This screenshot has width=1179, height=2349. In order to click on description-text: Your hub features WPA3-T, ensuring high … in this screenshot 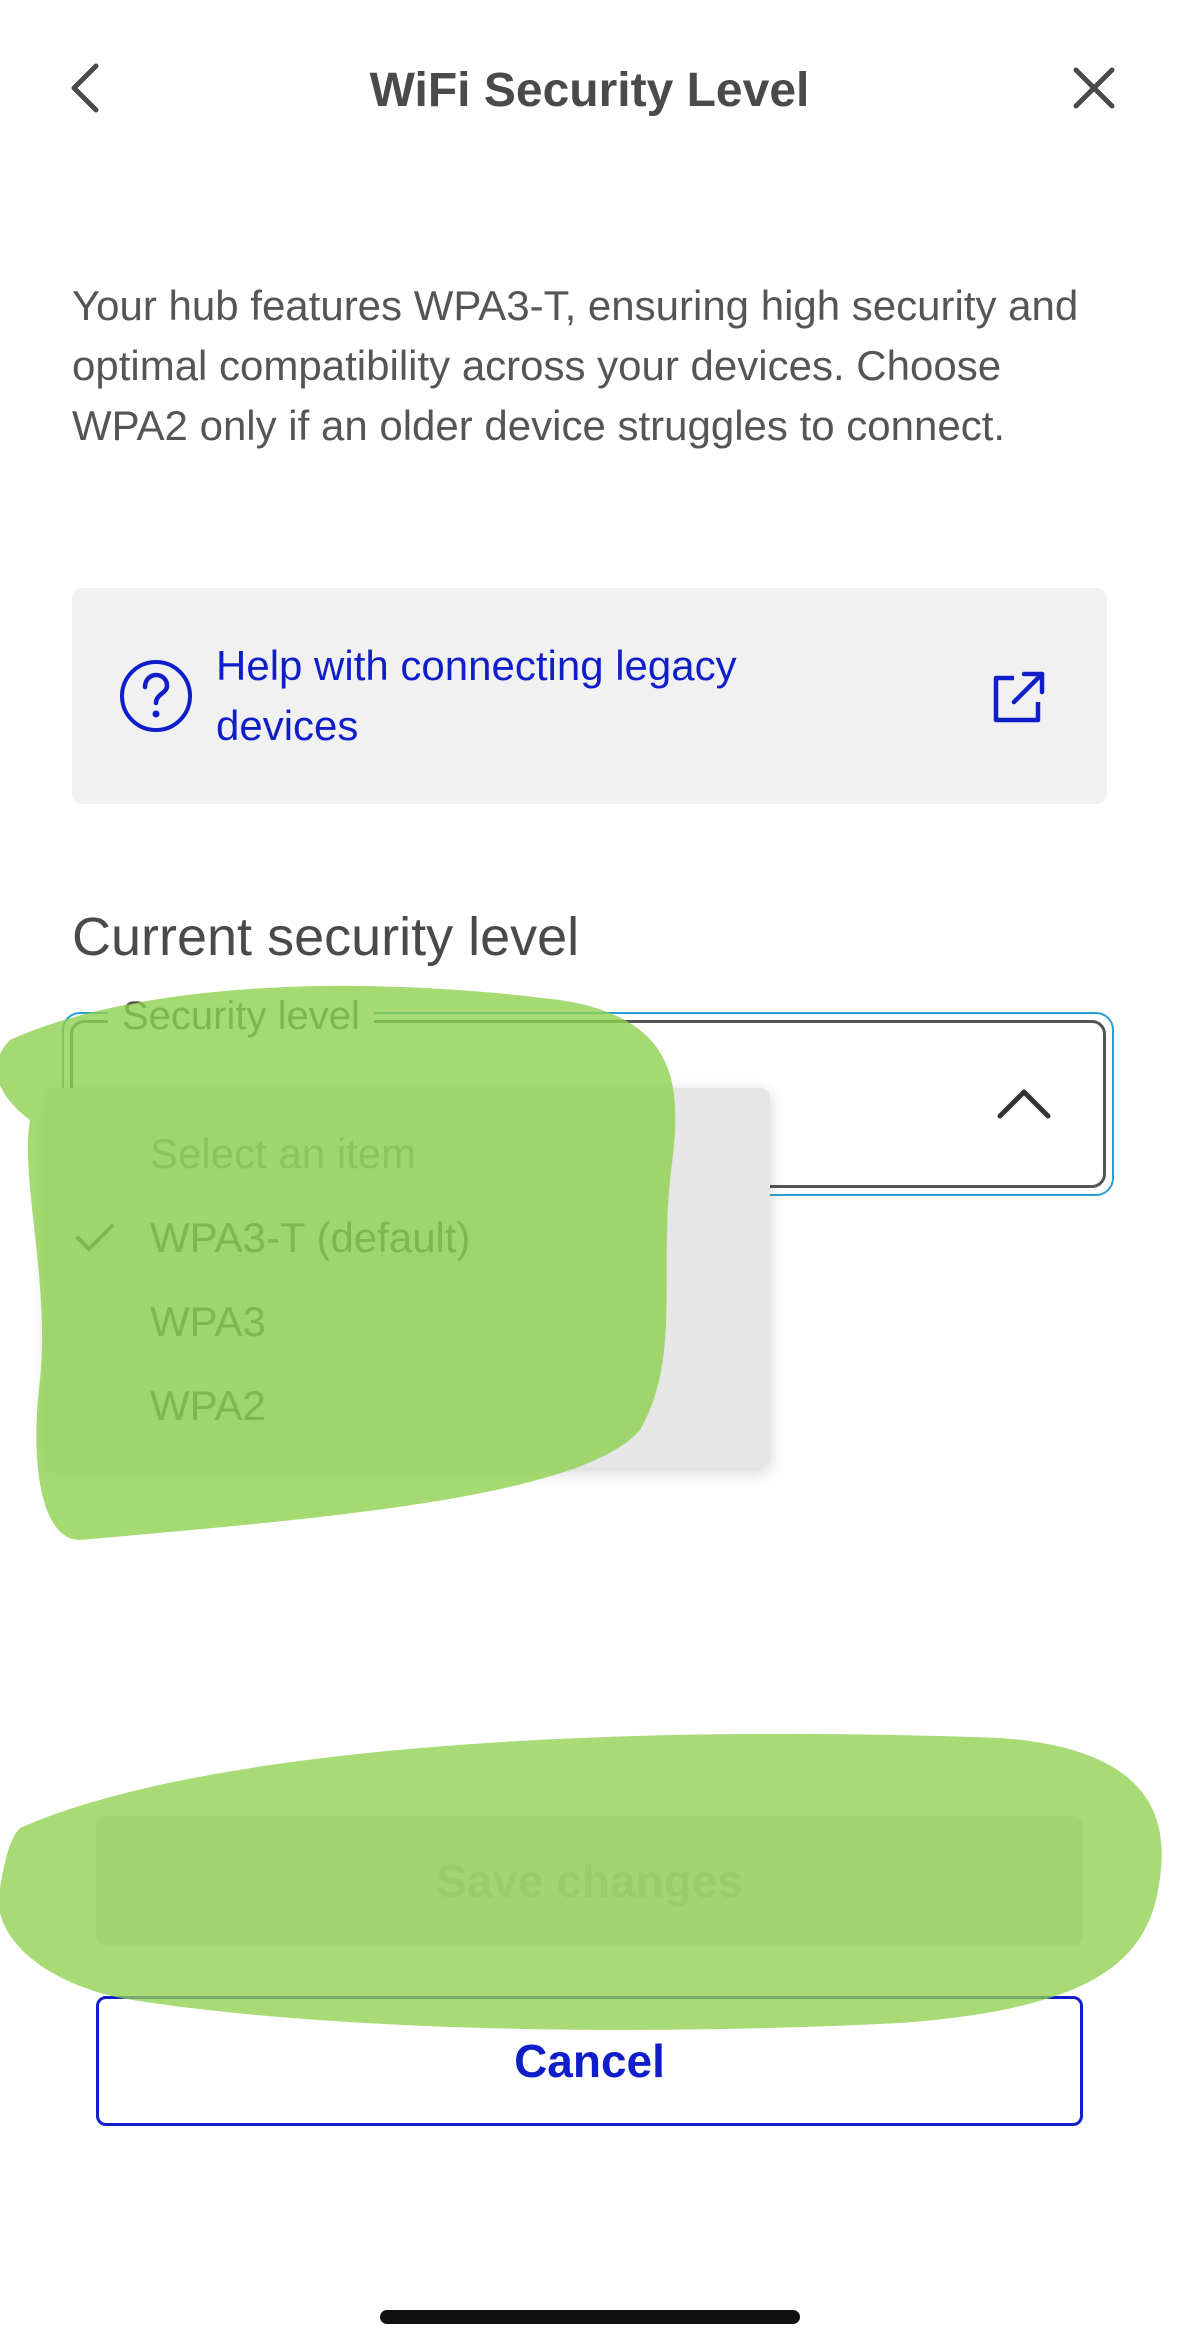, I will do `click(575, 365)`.